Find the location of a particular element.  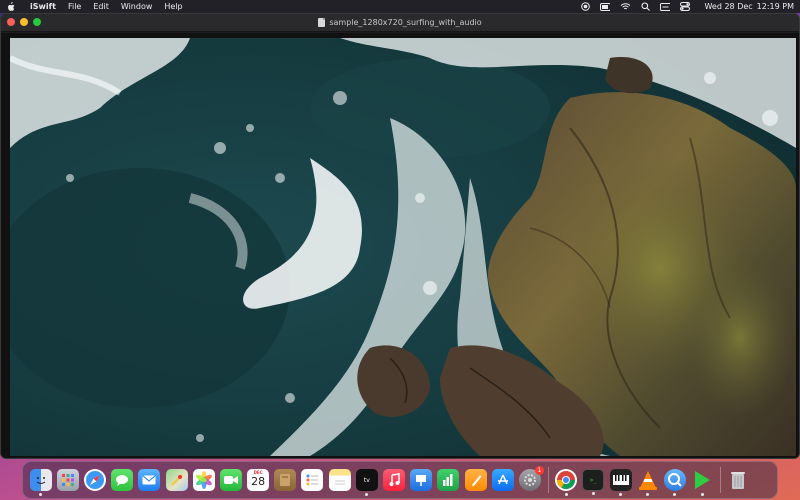

messages-icon is located at coordinates (122, 480).